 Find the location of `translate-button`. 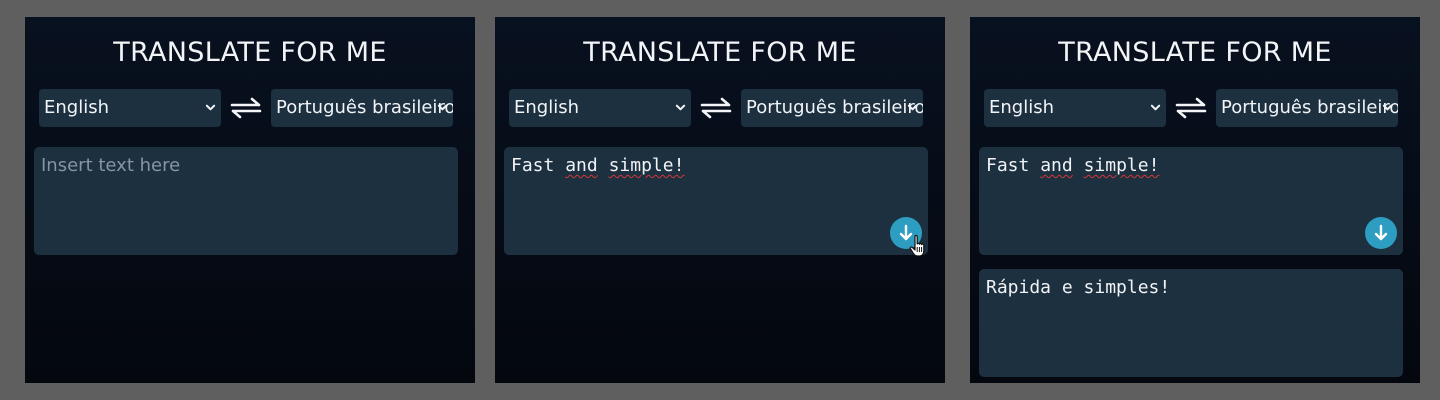

translate-button is located at coordinates (1381, 233).